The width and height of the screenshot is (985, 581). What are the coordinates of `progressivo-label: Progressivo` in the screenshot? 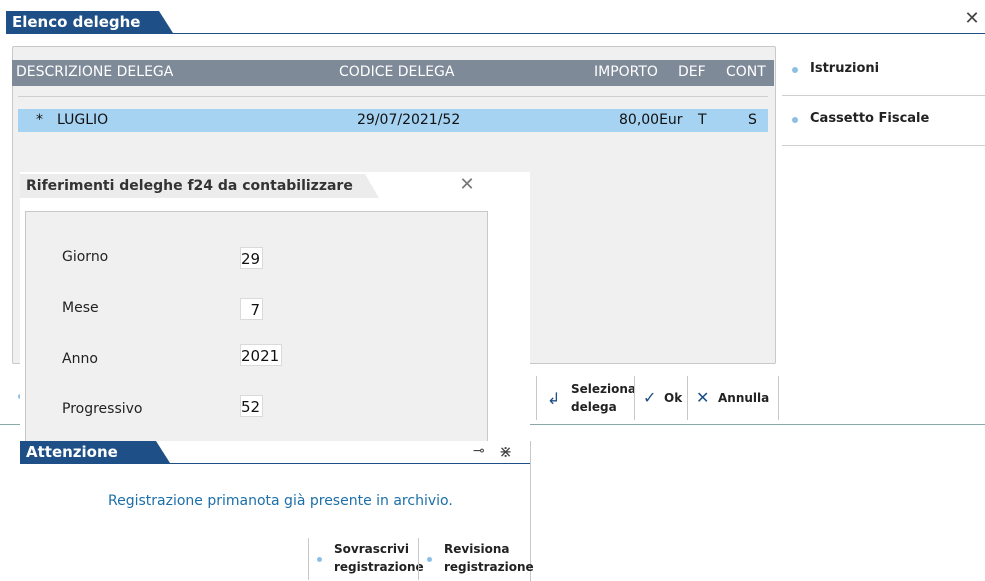 It's located at (102, 409).